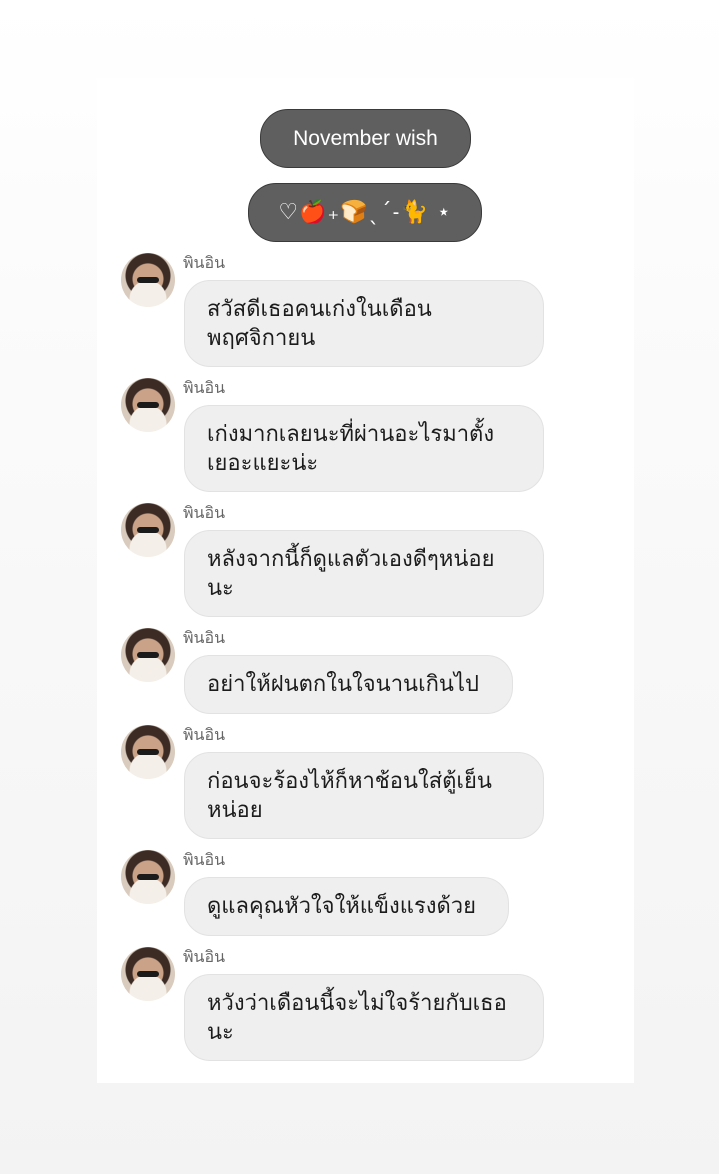  I want to click on message-bubble: หวังว่าเดือนนี้จะไม่ใจร้ายกับเธอนะ, so click(364, 1017).